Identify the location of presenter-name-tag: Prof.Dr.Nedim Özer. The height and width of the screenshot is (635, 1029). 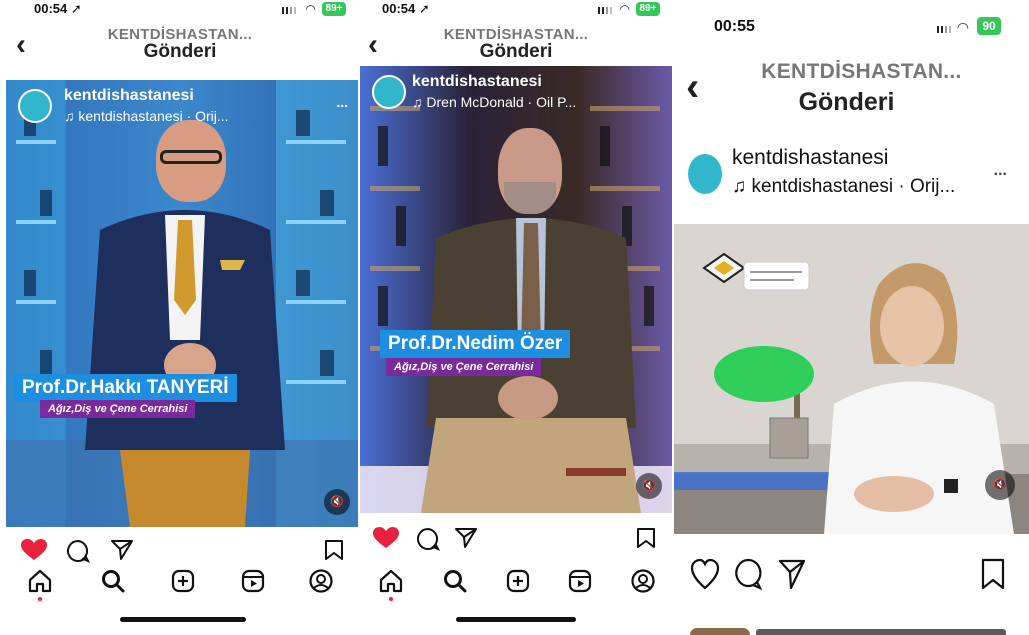
(475, 344).